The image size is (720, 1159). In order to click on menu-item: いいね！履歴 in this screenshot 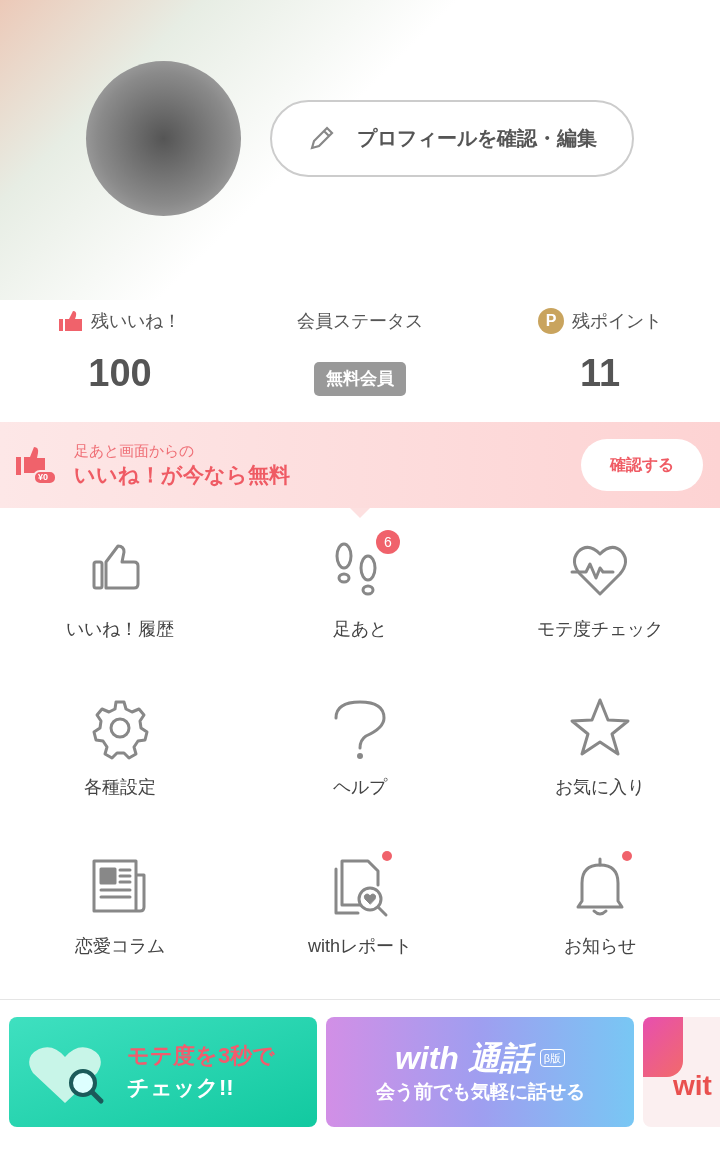, I will do `click(120, 602)`.